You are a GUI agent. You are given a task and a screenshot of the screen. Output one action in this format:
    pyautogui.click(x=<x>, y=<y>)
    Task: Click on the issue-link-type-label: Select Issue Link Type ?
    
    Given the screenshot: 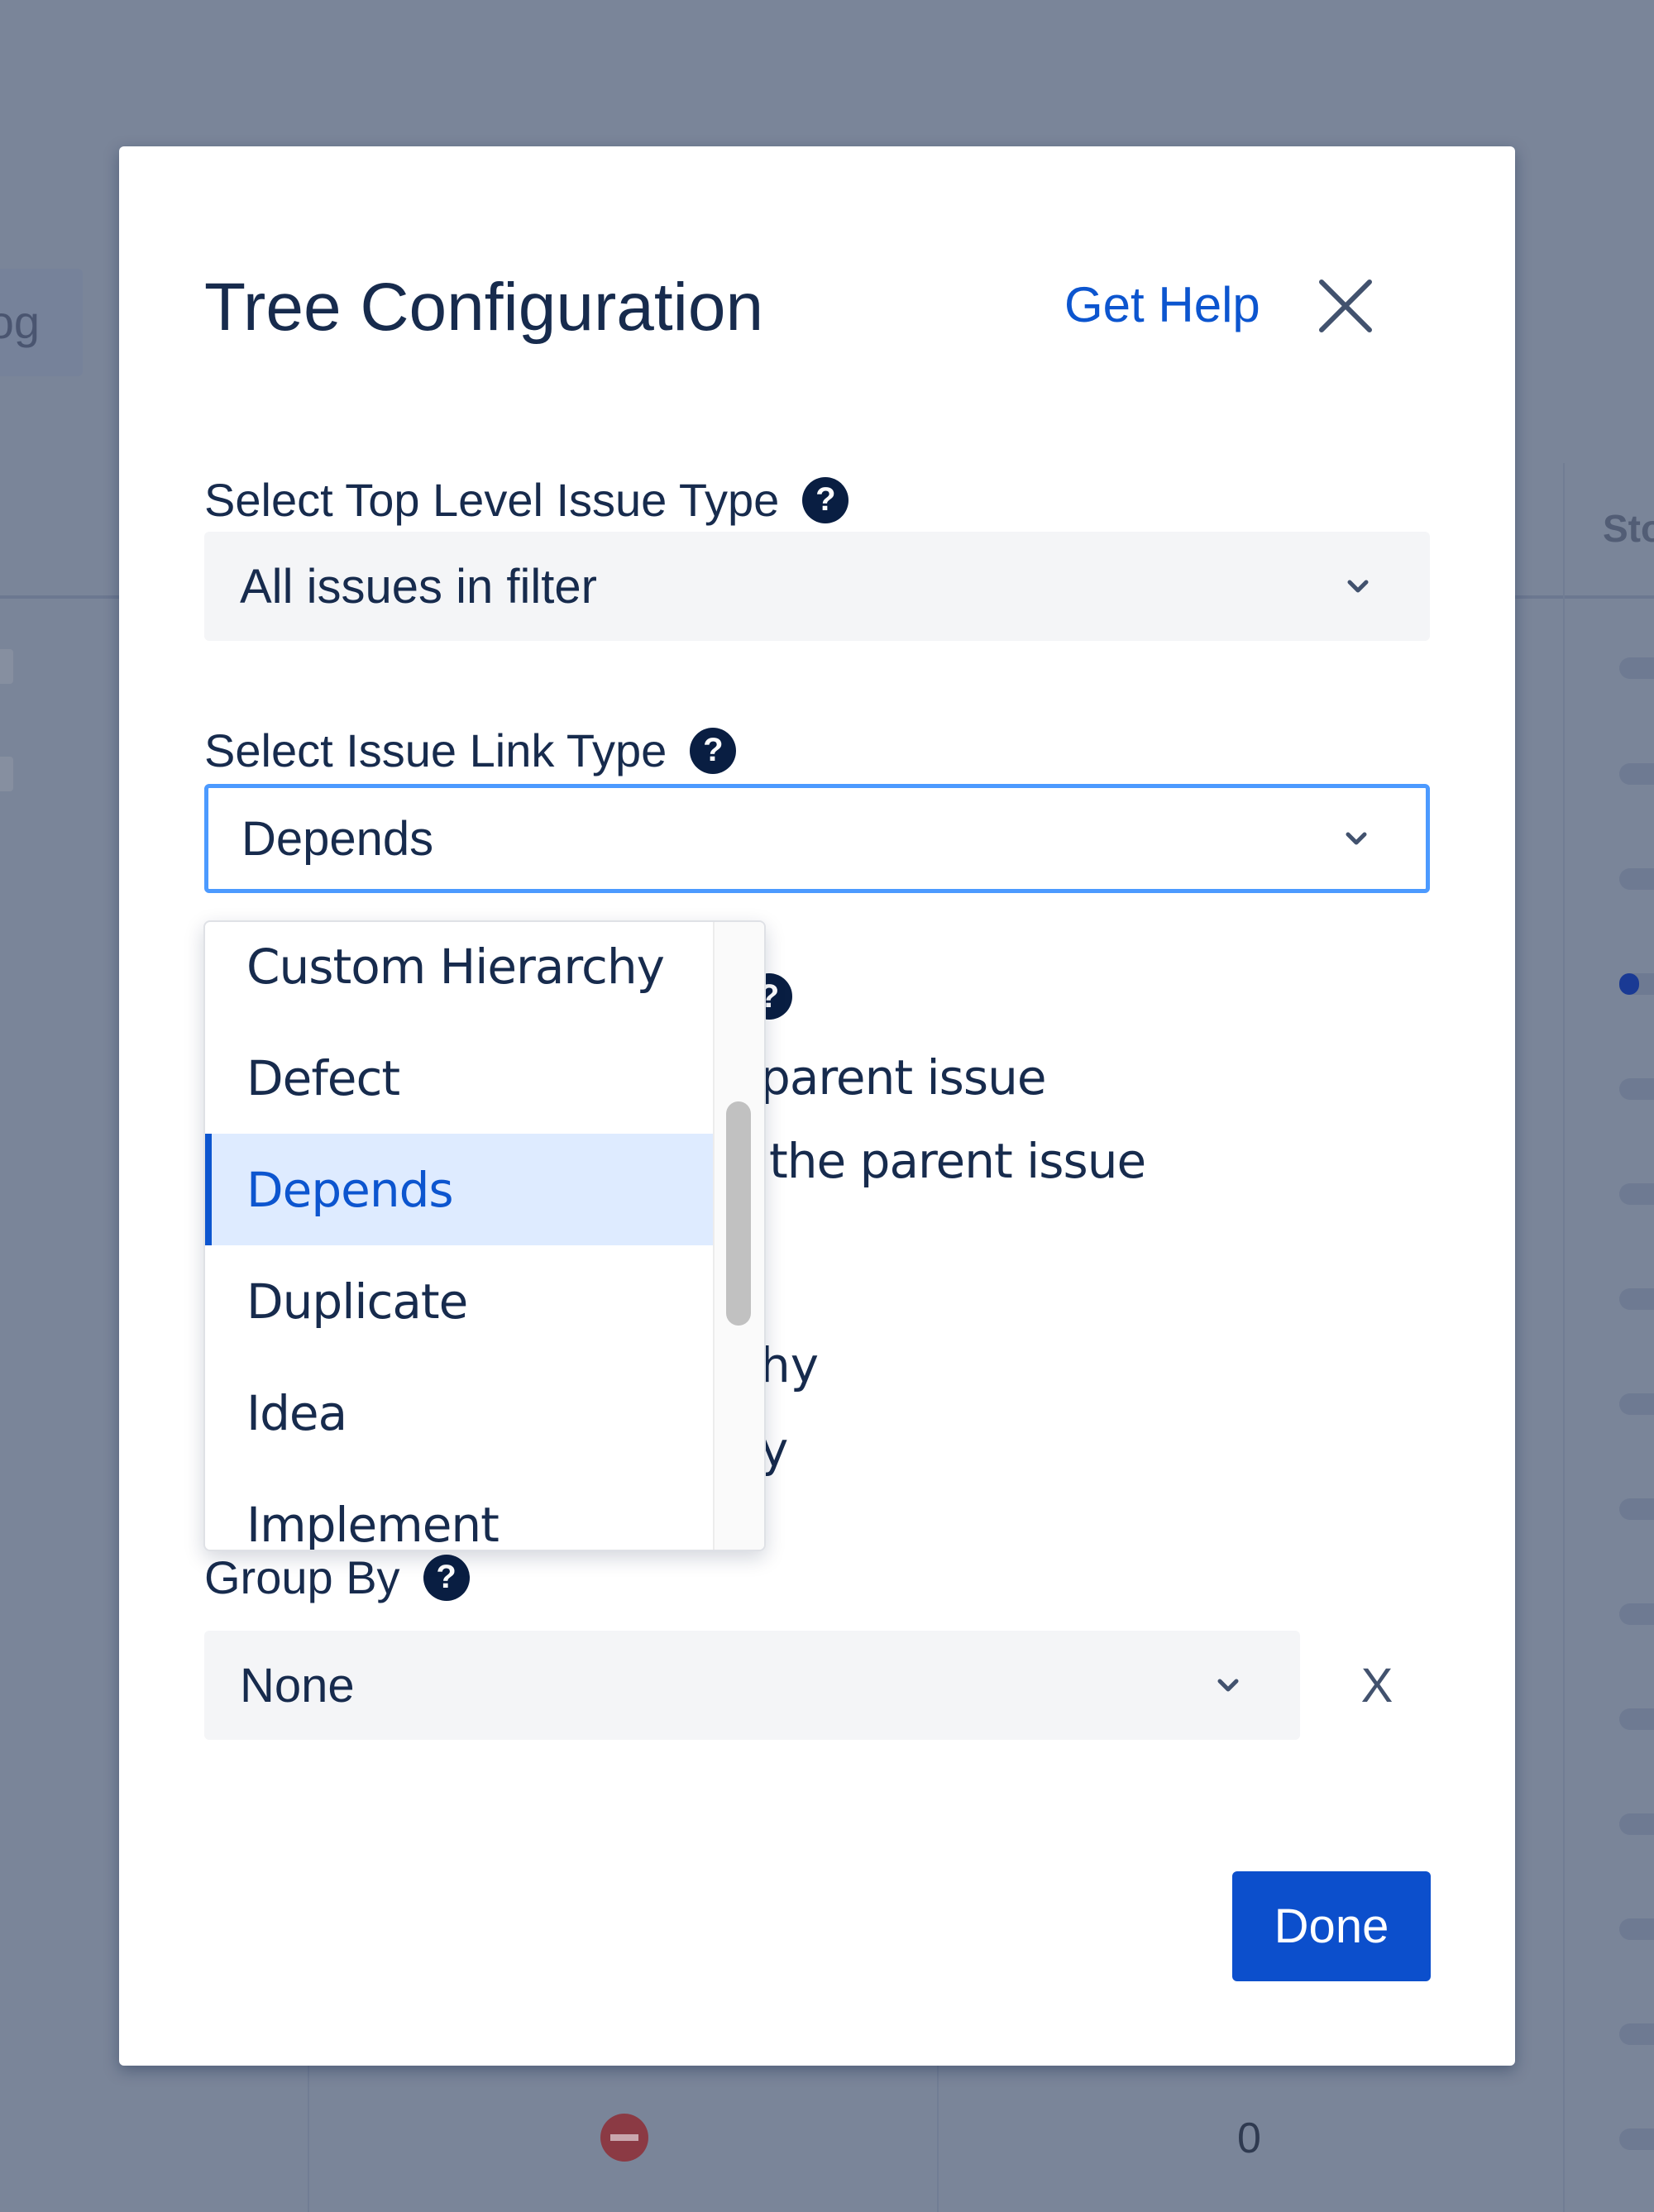 What is the action you would take?
    pyautogui.click(x=470, y=751)
    